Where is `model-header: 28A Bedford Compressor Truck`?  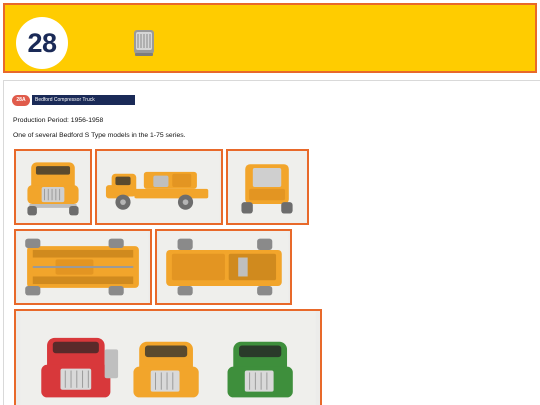
model-header: 28A Bedford Compressor Truck is located at coordinates (73, 100).